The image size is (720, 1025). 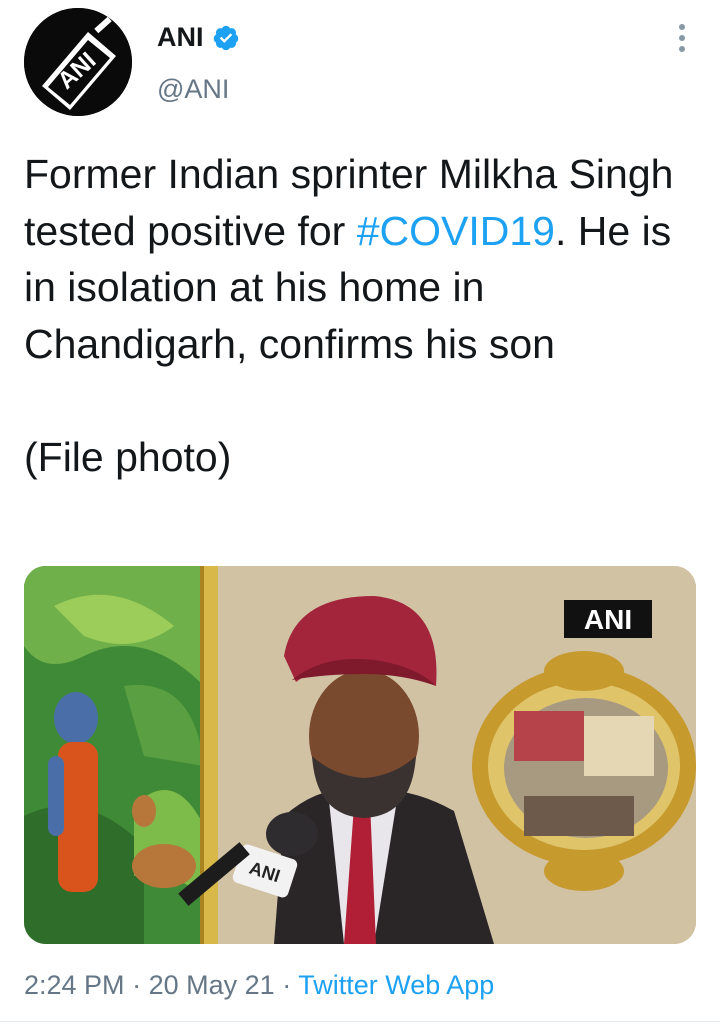 What do you see at coordinates (193, 89) in the screenshot?
I see `account-handle: @ANI` at bounding box center [193, 89].